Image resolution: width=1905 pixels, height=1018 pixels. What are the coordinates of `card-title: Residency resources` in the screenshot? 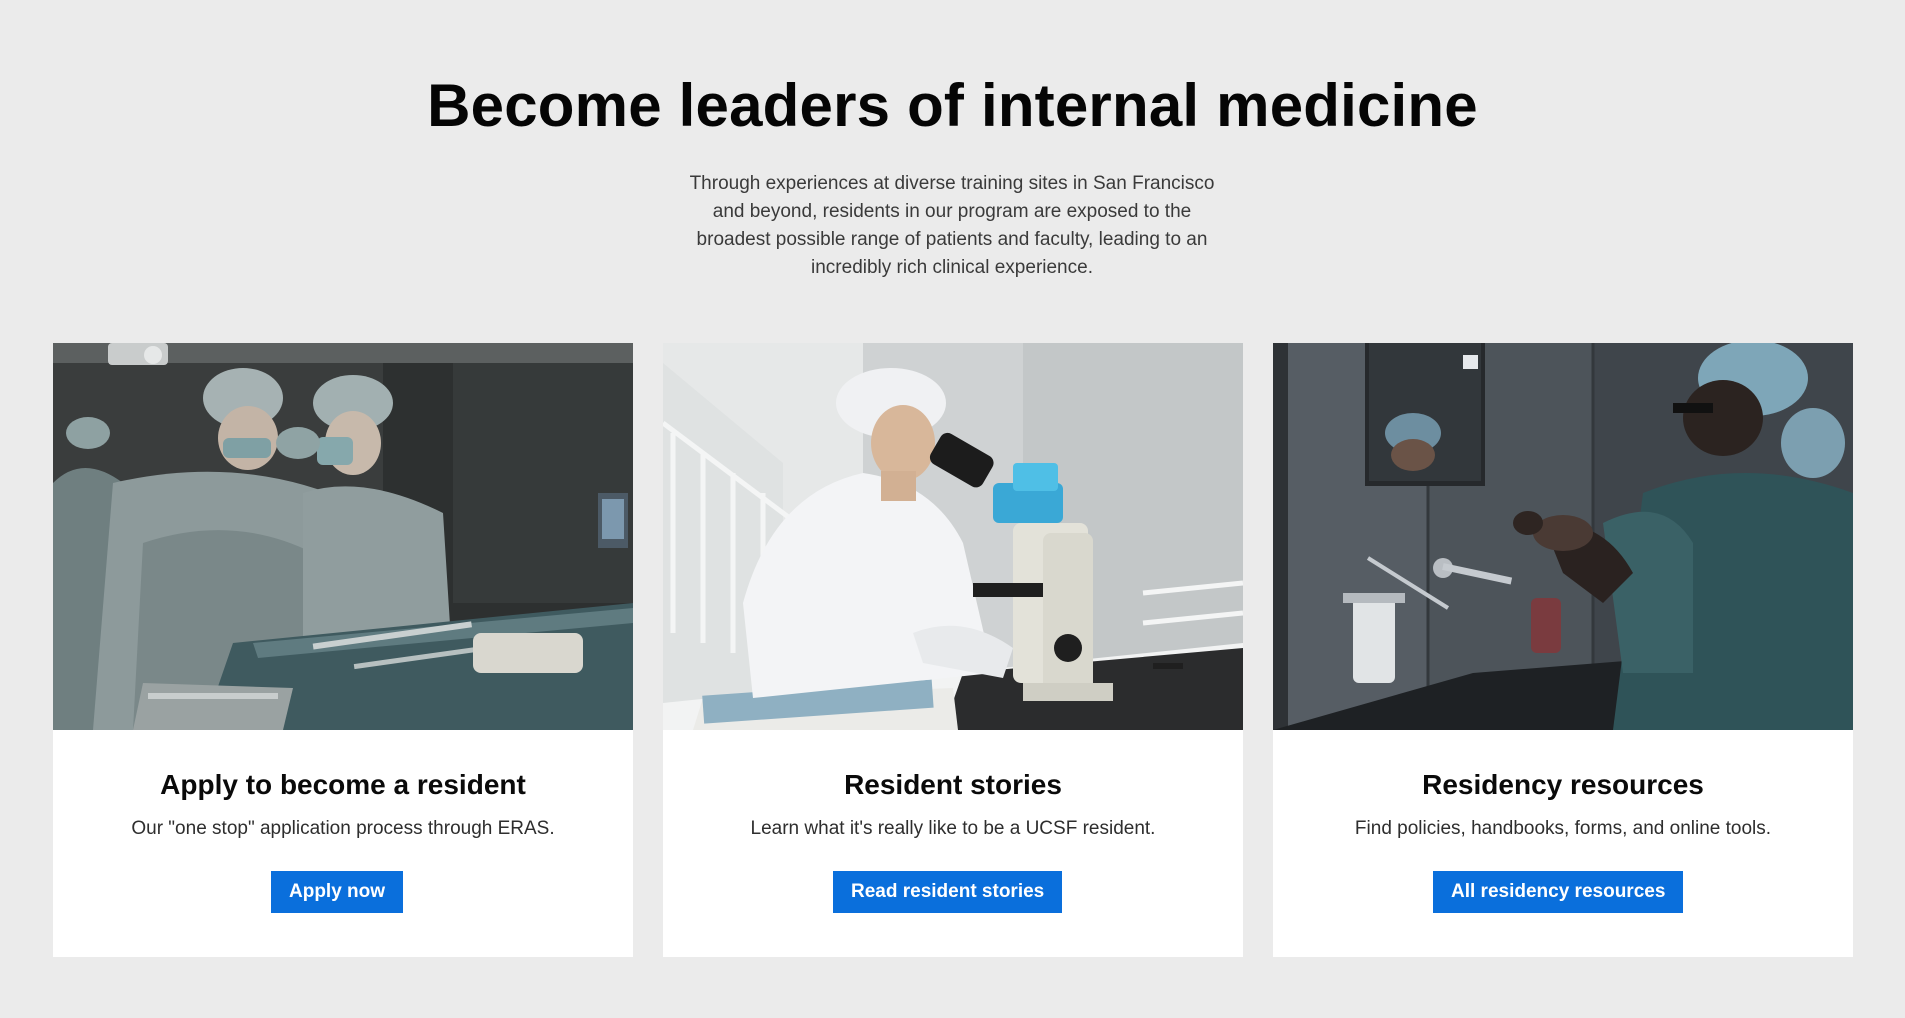 It's located at (1563, 784).